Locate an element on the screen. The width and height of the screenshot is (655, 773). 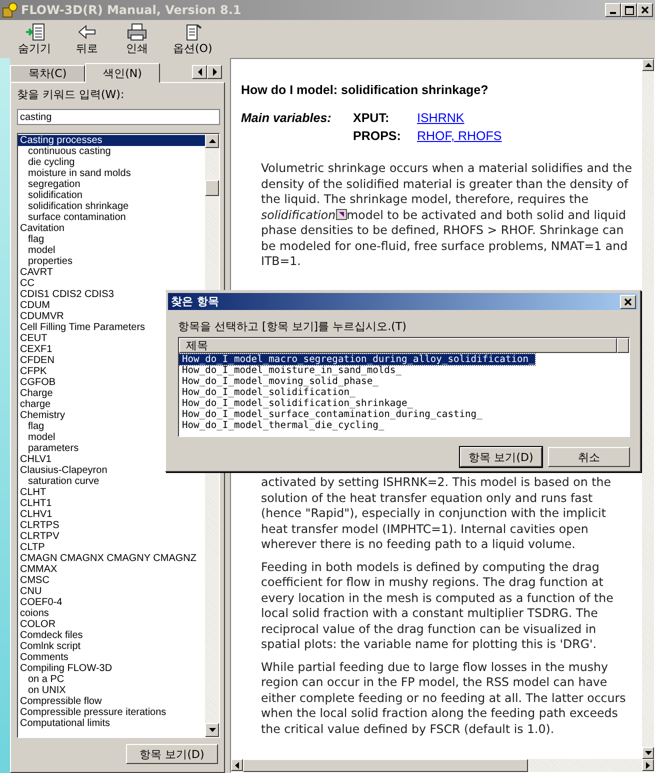
paragraph: While partial feeding due to large flow losses in the mushy region can occur in the FP model, the RSS model can have either complete feeding or no feeding at all. The latter occurs when the local solid fraction along the feeding path exceeds the critical value defined by FSCR (default is 1.0). is located at coordinates (444, 698).